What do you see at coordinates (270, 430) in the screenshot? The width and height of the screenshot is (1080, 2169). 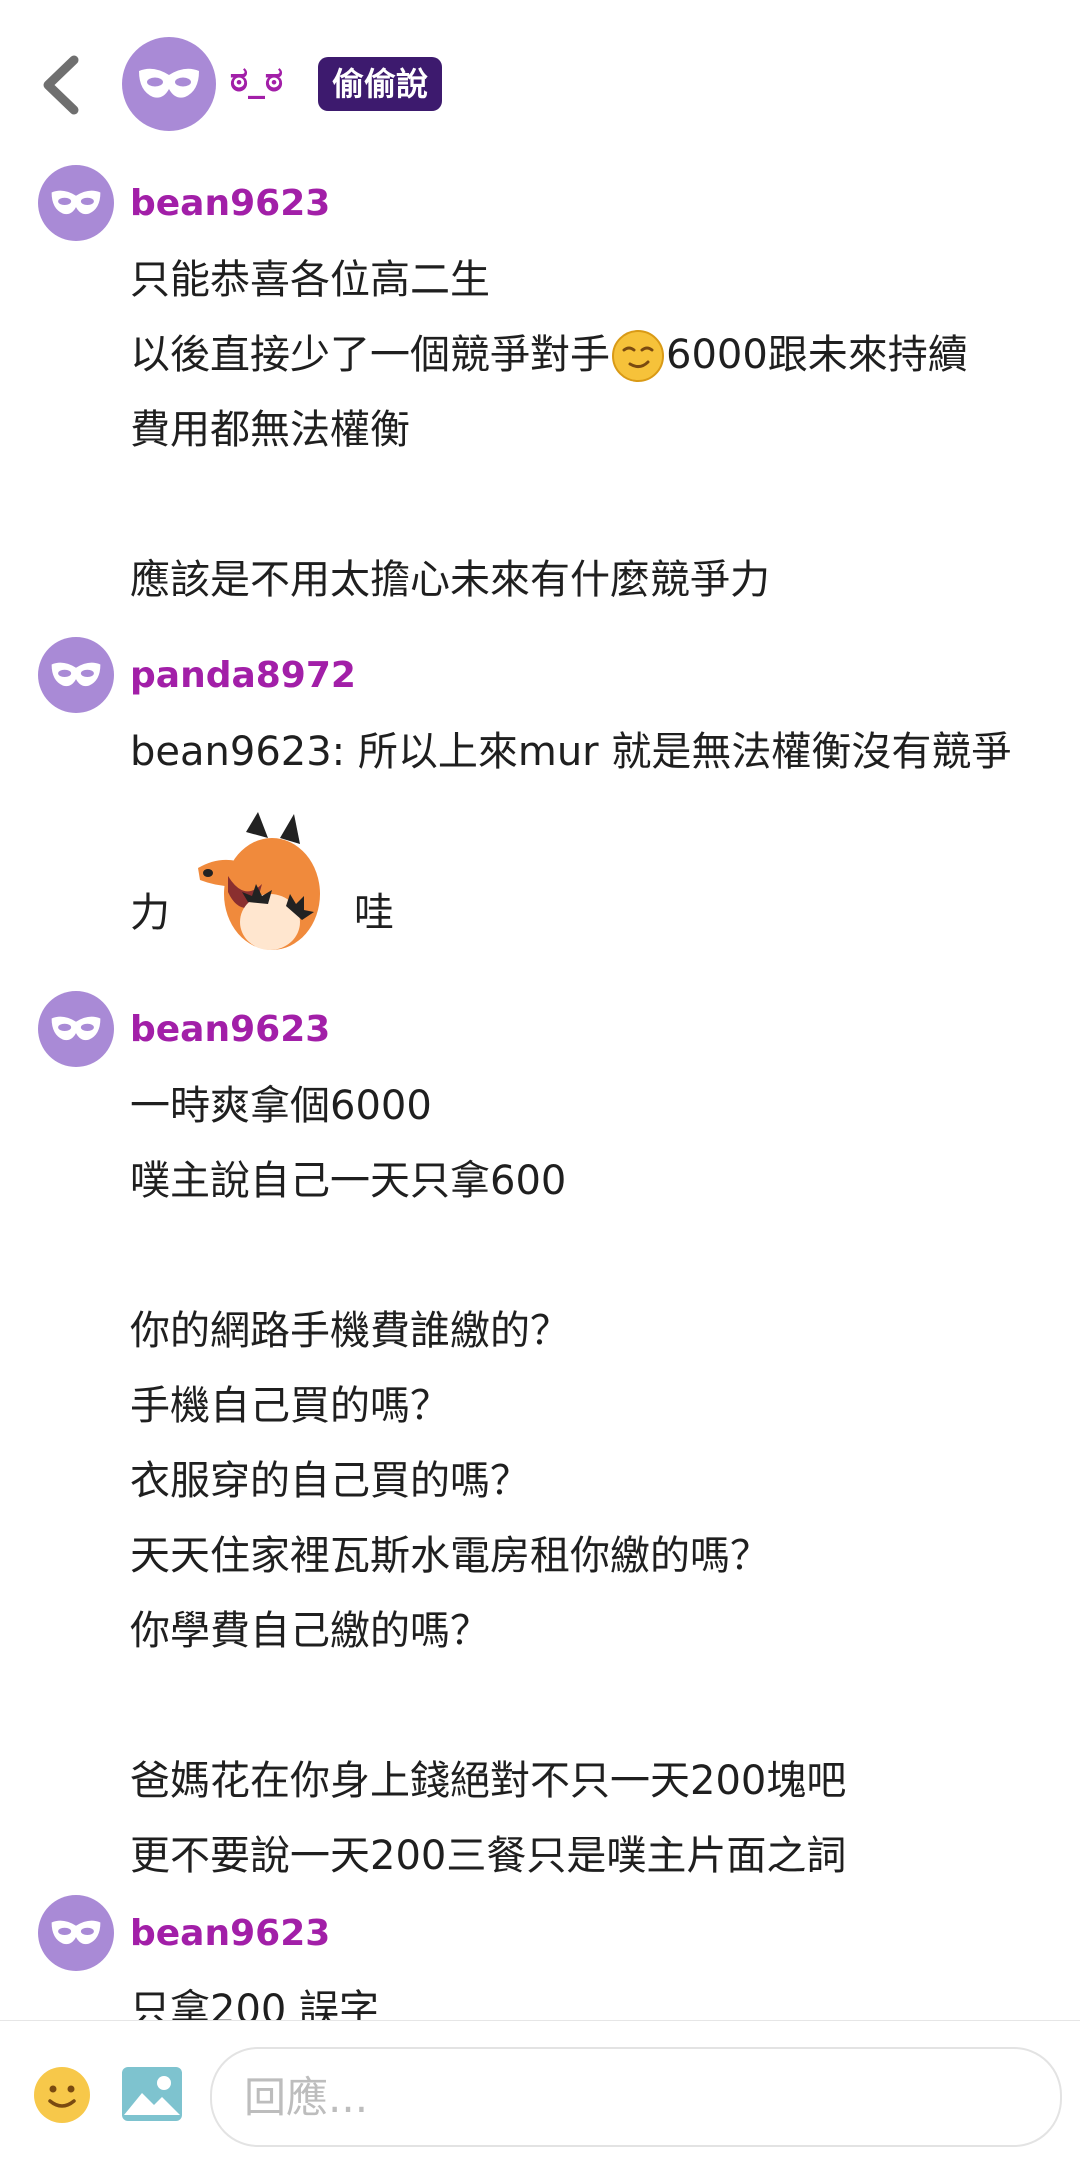 I see `response-line: 費用都無法權衡` at bounding box center [270, 430].